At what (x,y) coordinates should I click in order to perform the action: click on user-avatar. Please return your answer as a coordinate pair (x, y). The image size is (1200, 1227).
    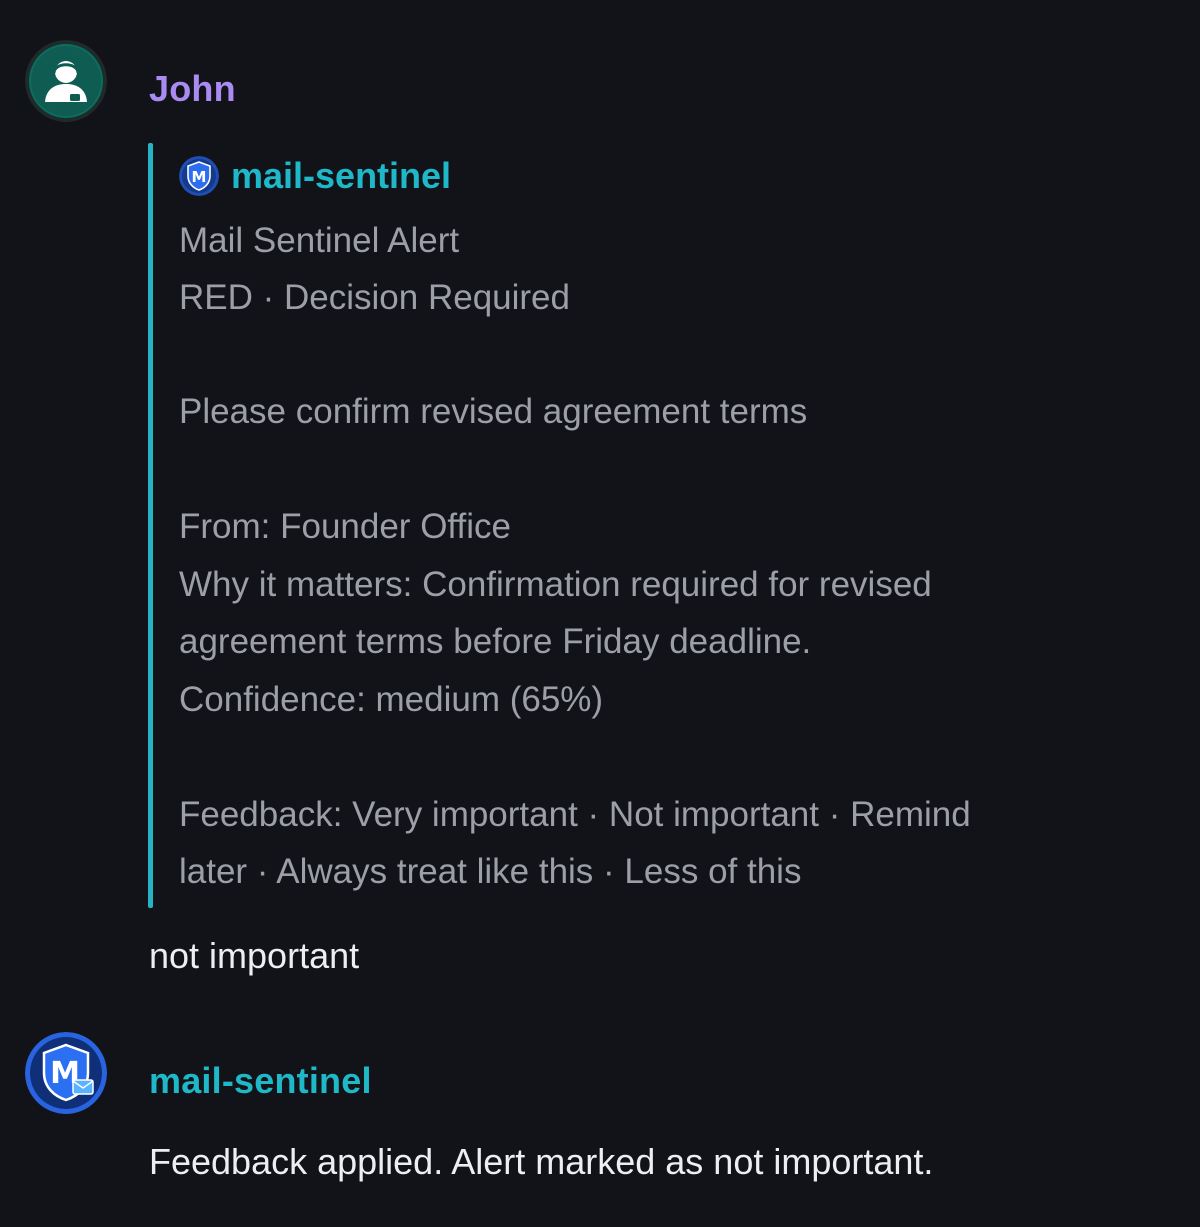
    Looking at the image, I should click on (66, 81).